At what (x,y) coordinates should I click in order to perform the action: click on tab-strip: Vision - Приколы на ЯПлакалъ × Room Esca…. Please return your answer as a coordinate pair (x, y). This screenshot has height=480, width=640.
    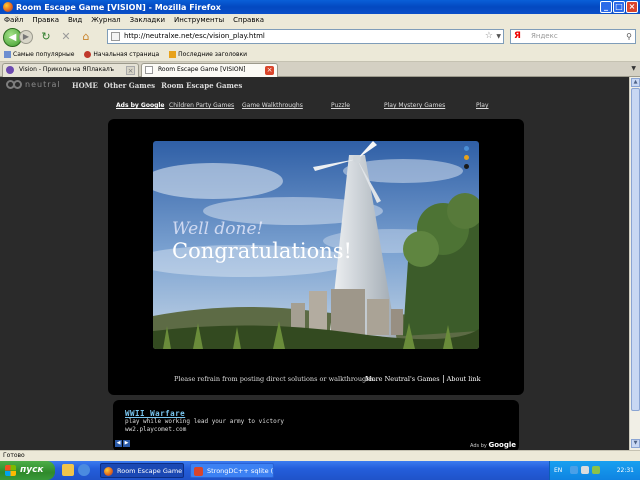
    Looking at the image, I should click on (320, 69).